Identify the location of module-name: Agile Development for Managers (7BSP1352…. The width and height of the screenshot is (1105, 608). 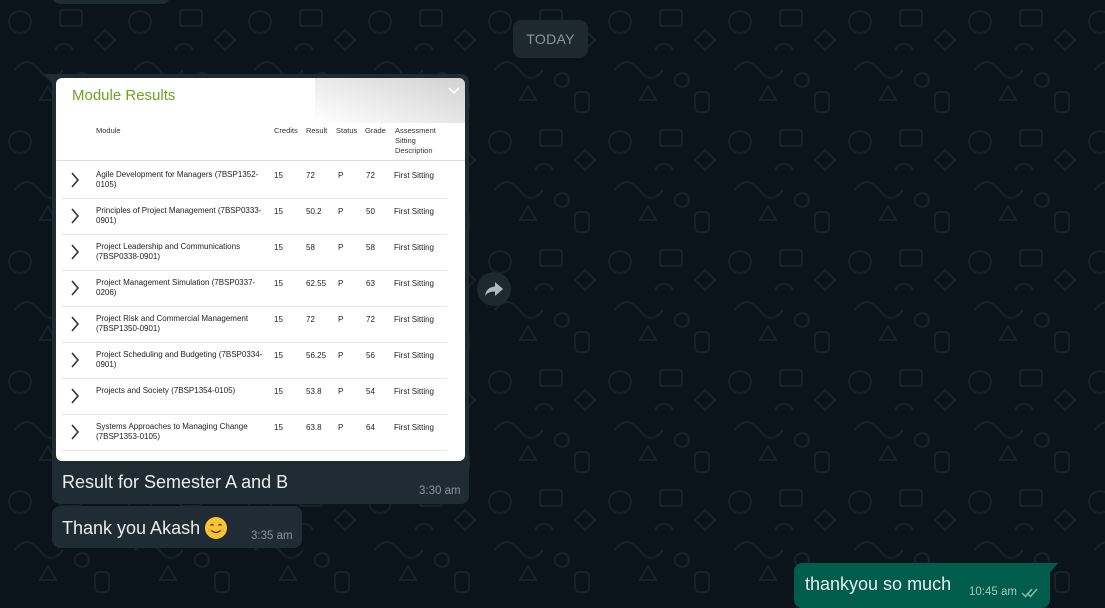
(177, 179).